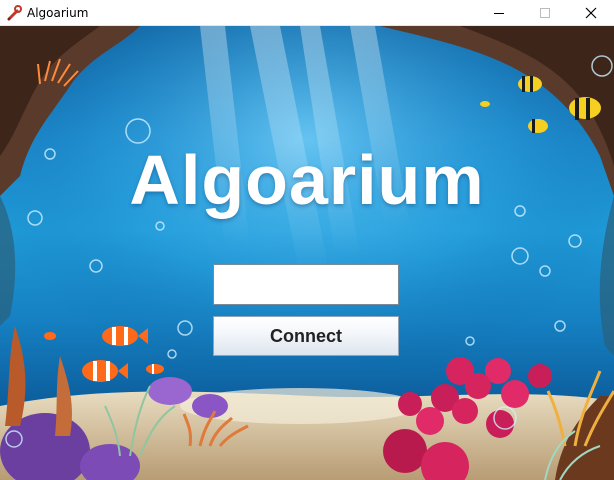  I want to click on window-title: Algoarium, so click(58, 13).